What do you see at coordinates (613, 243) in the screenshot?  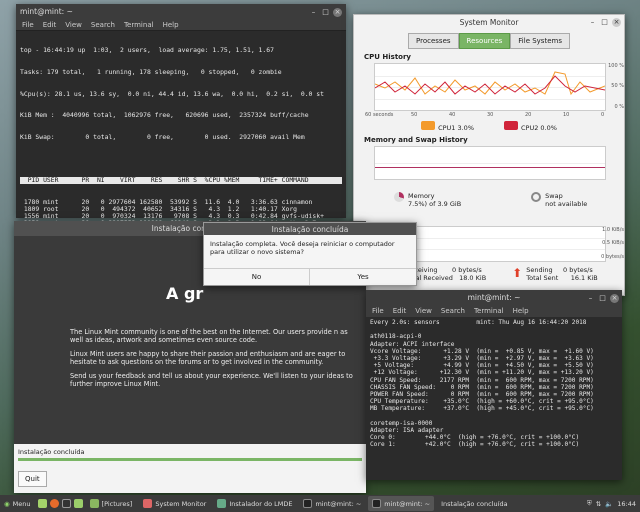 I see `axis-tick: 0.5 KiB/s` at bounding box center [613, 243].